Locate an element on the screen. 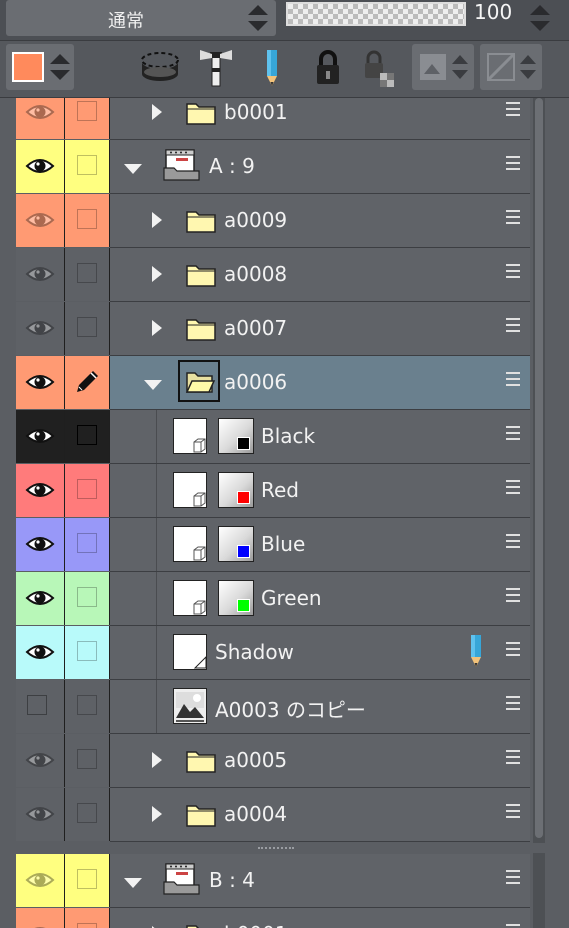 Image resolution: width=569 pixels, height=928 pixels. layer-name-cell: Red is located at coordinates (320, 491).